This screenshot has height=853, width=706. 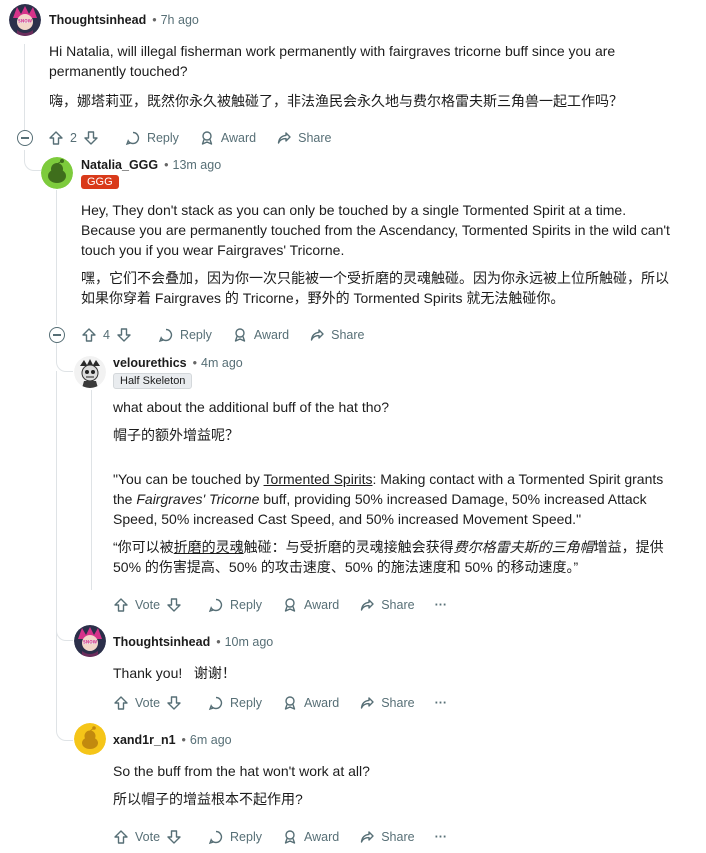 I want to click on quote-line-zh: “你可以被折磨的灵魂触碰：与受折磨的灵魂接触会获得费尔格雷夫斯的三角帽增益，提供, so click(x=388, y=547).